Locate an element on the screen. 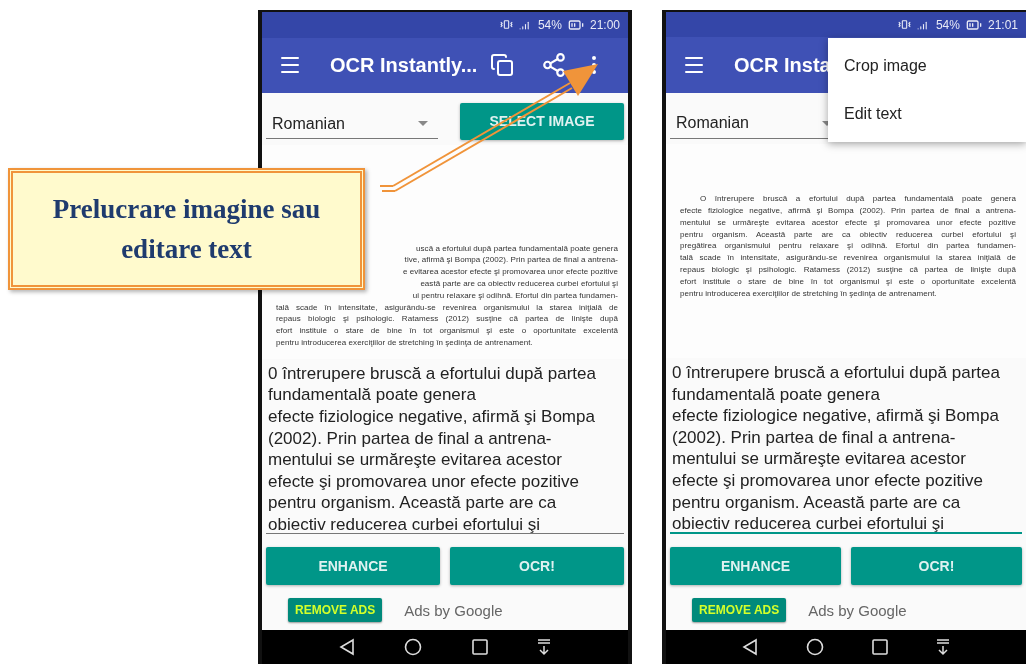 This screenshot has height=664, width=1026. callout-text: Prelucrare imagine sau editare text is located at coordinates (186, 229).